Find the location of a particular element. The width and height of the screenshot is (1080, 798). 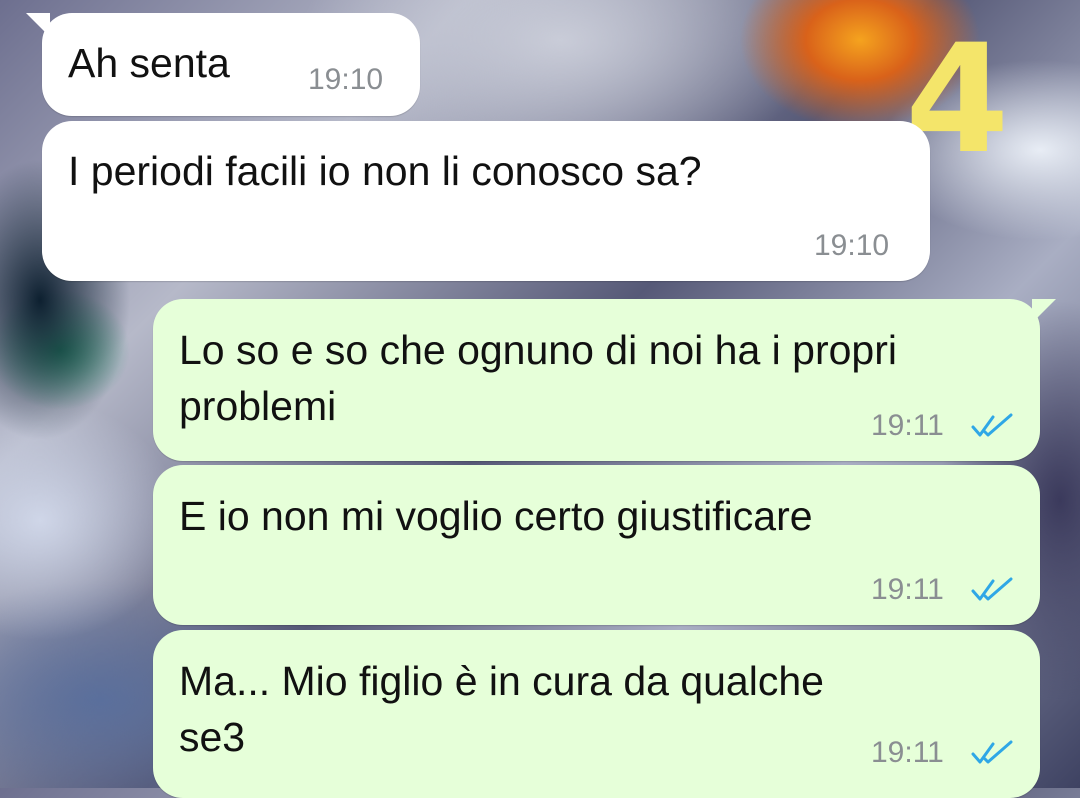

message-text: E io non mi voglio certo giustificare is located at coordinates (496, 516).